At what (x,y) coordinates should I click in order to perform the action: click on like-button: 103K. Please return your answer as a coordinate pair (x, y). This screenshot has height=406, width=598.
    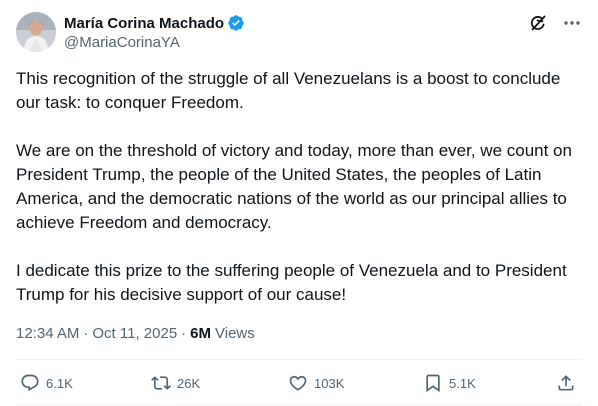
    Looking at the image, I should click on (316, 383).